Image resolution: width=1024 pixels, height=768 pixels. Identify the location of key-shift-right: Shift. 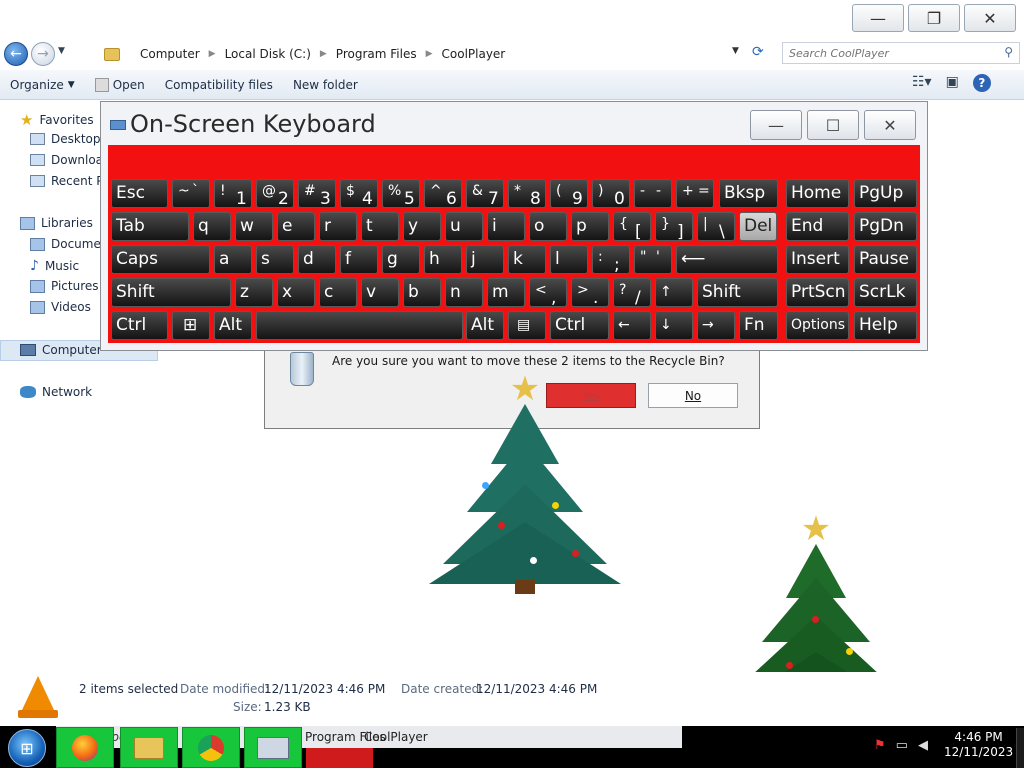
(737, 292).